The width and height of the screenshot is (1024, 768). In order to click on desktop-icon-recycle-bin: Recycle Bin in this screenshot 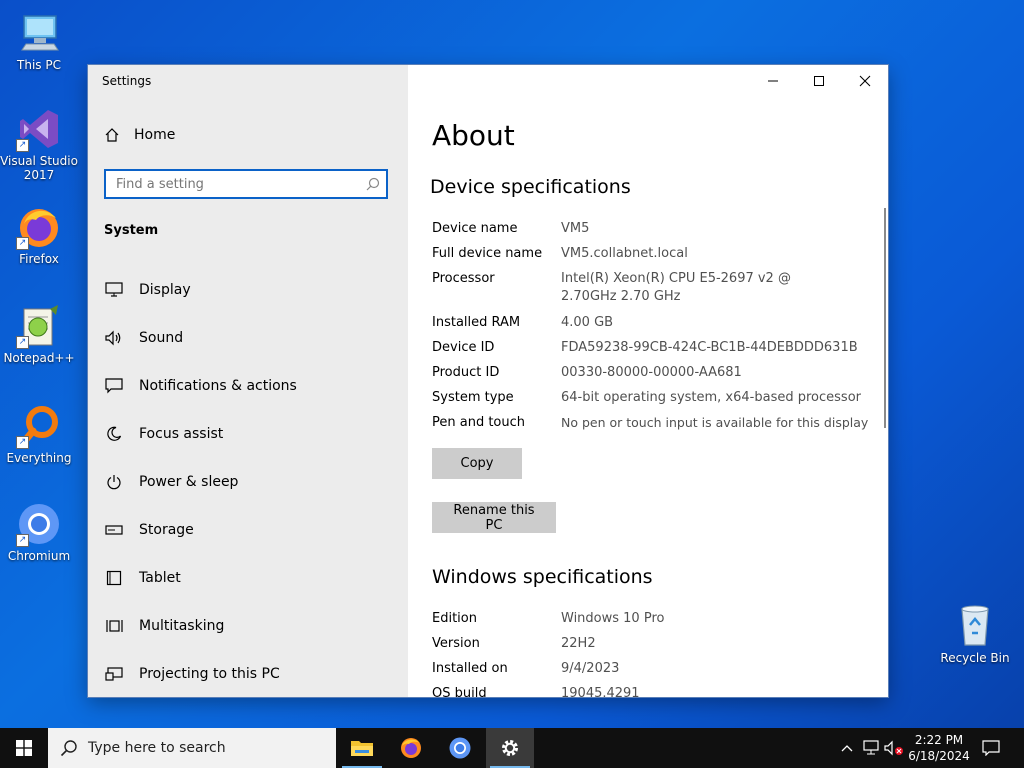, I will do `click(975, 634)`.